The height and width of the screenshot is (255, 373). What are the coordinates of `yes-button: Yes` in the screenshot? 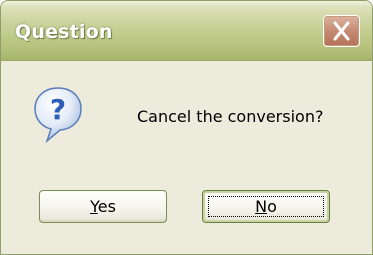 It's located at (103, 206).